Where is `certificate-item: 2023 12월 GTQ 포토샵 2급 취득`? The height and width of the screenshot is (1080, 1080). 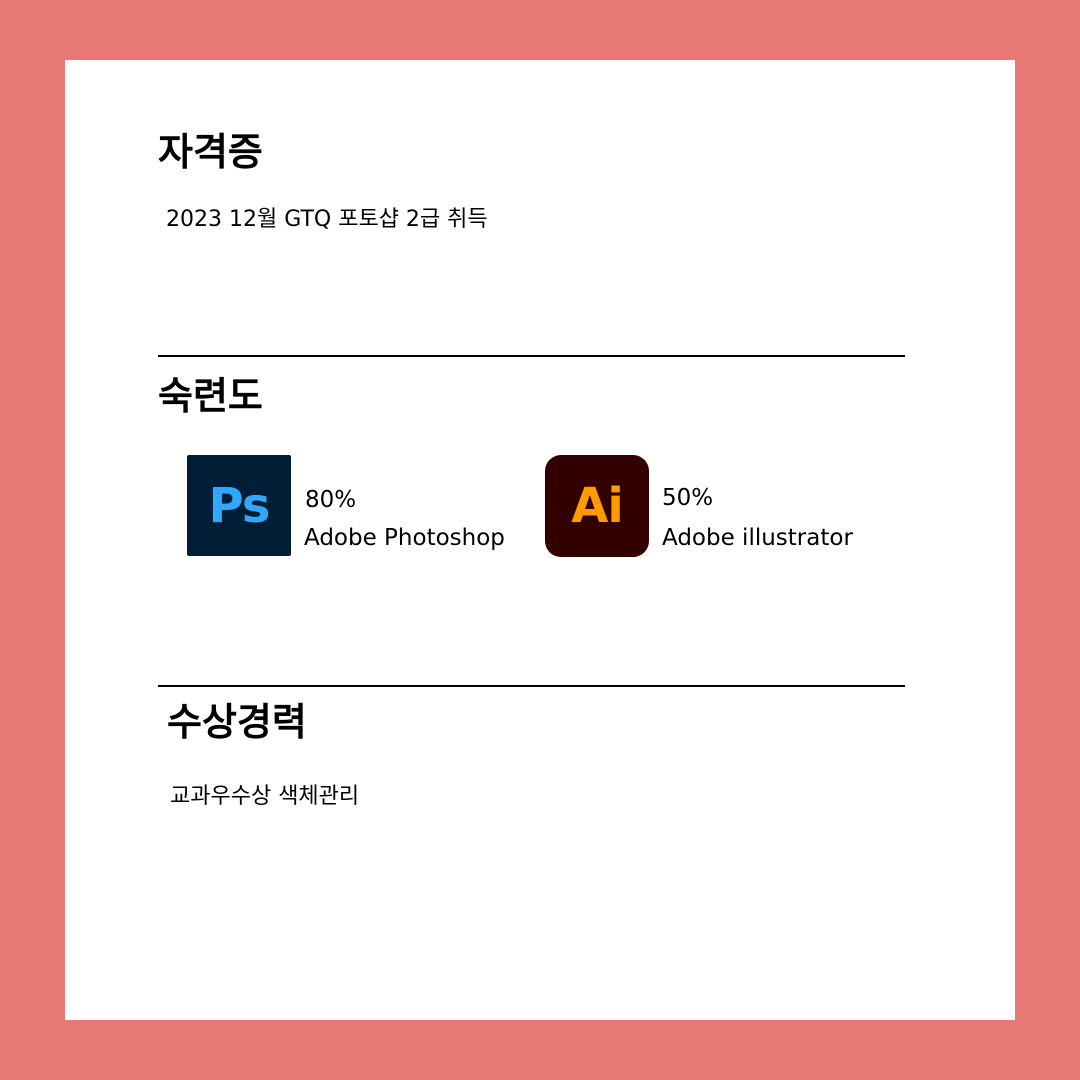
certificate-item: 2023 12월 GTQ 포토샵 2급 취득 is located at coordinates (327, 219).